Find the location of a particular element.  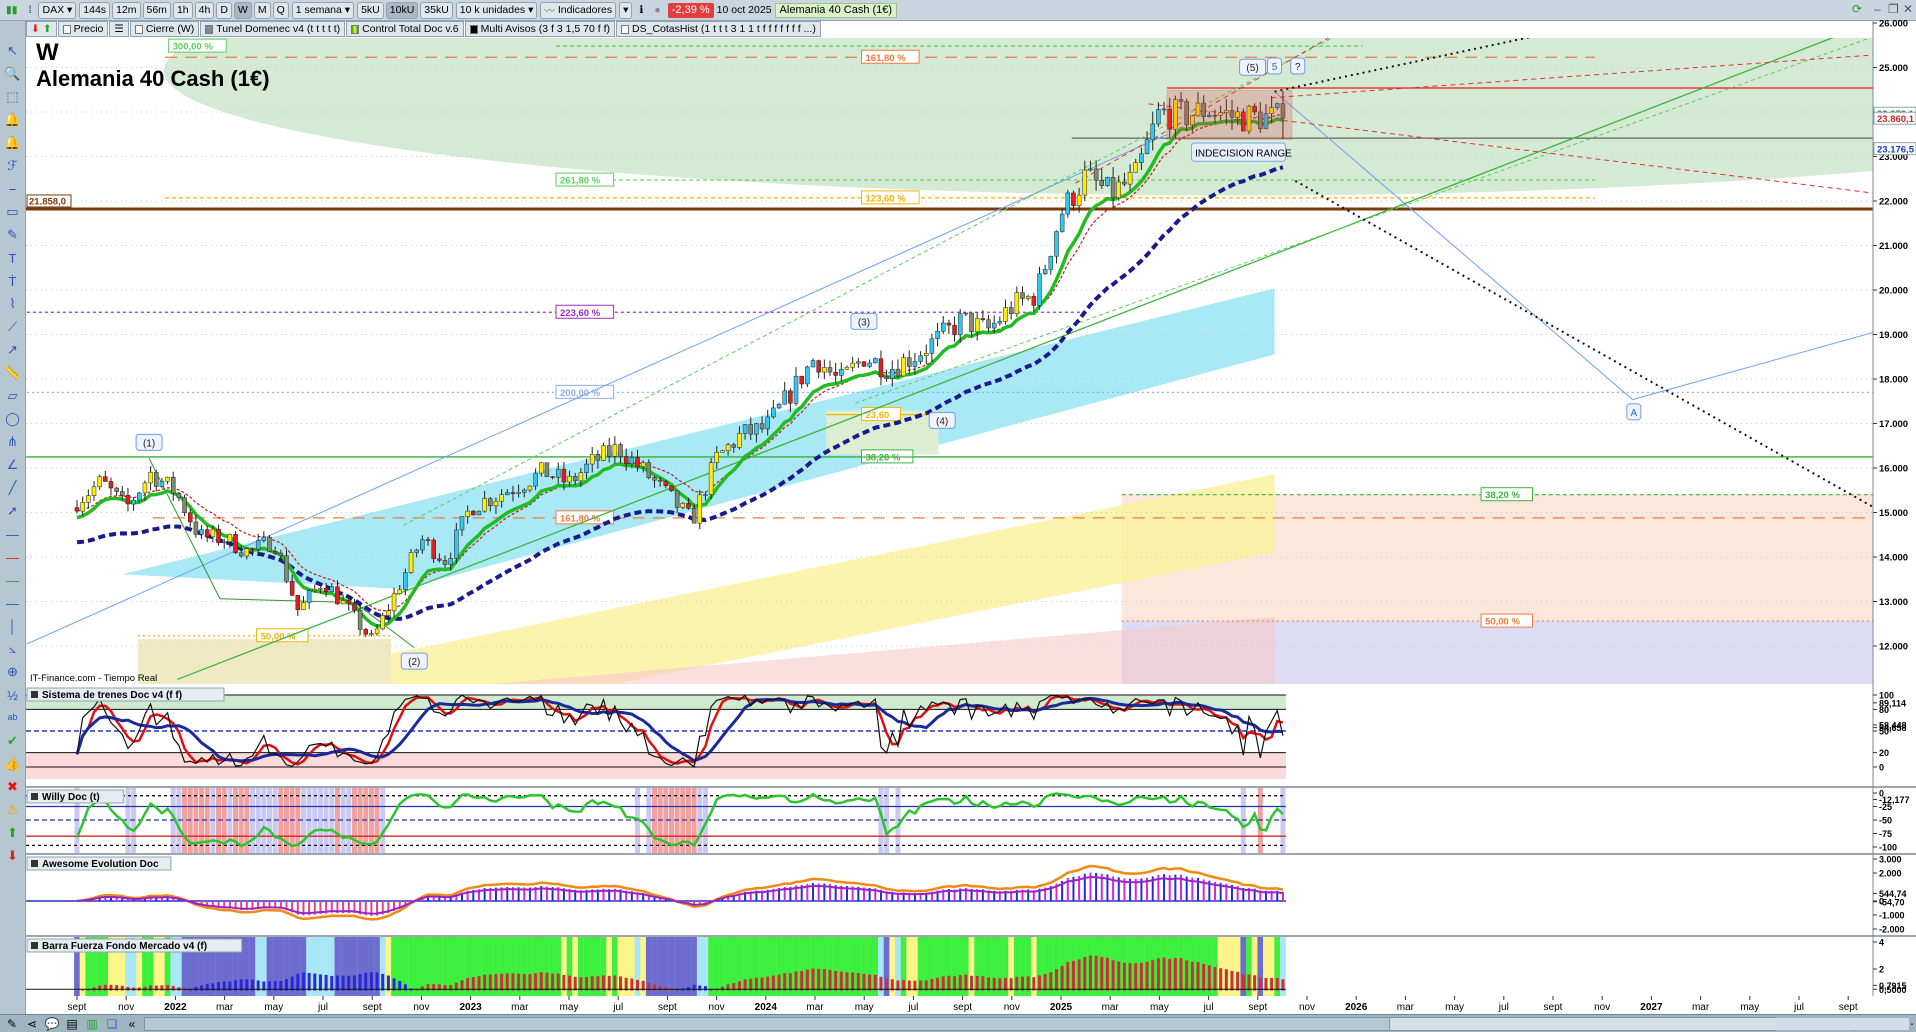

wave-label: ? is located at coordinates (1298, 67).